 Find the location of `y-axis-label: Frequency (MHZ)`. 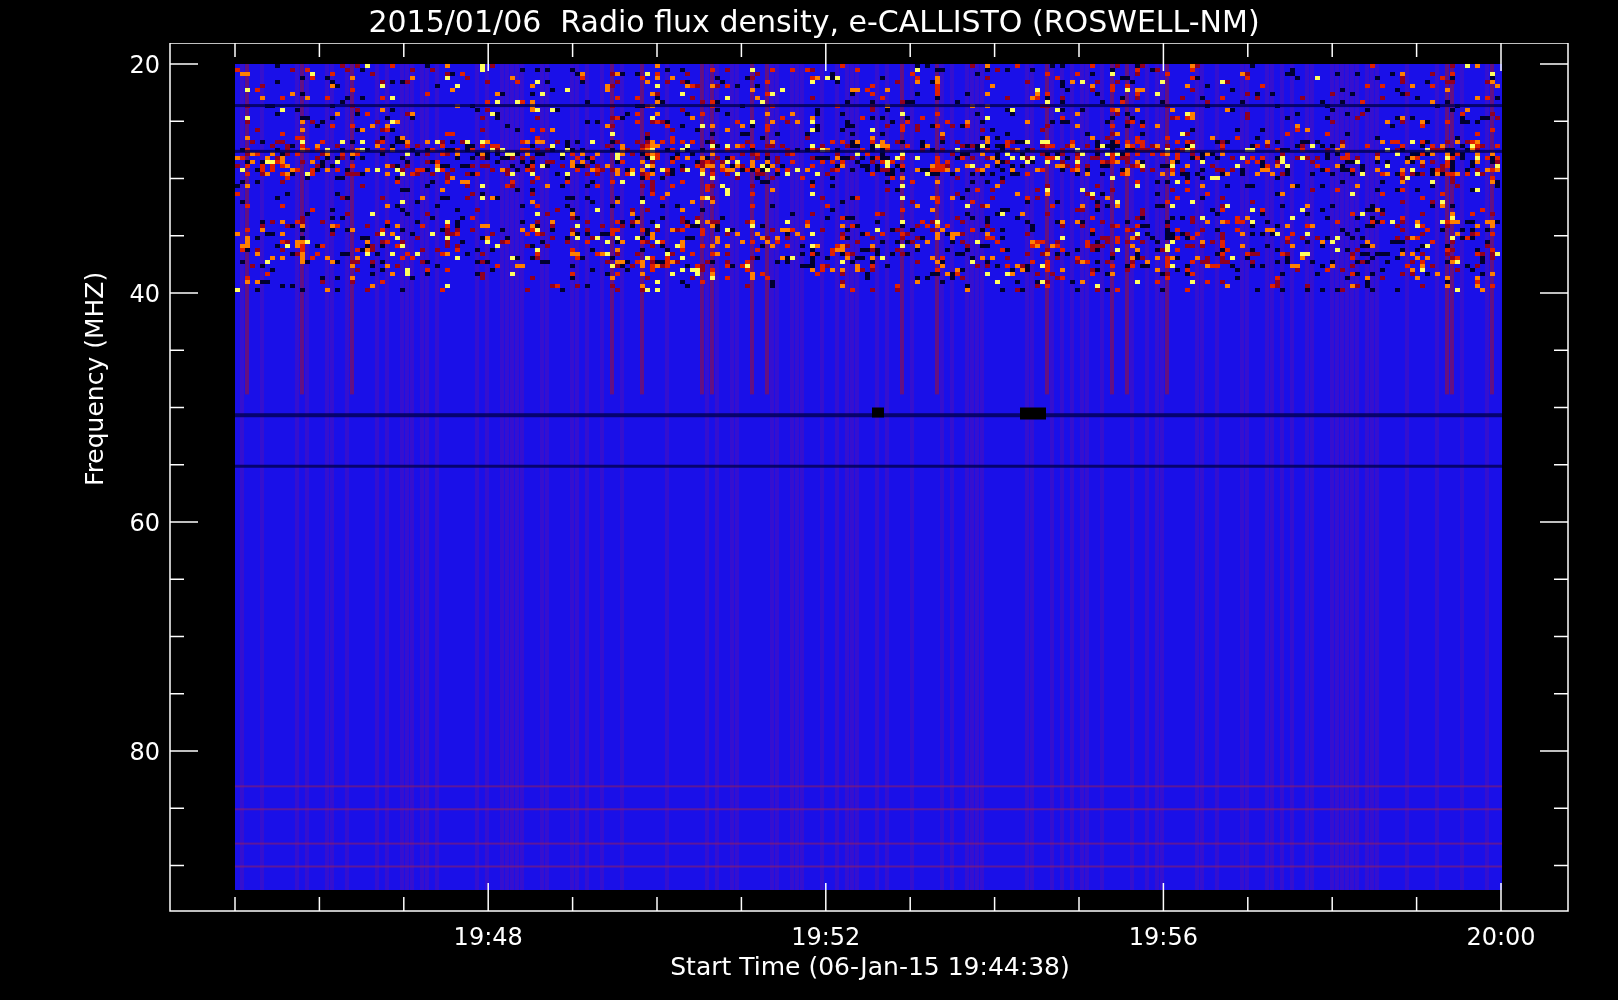

y-axis-label: Frequency (MHZ) is located at coordinates (94, 378).